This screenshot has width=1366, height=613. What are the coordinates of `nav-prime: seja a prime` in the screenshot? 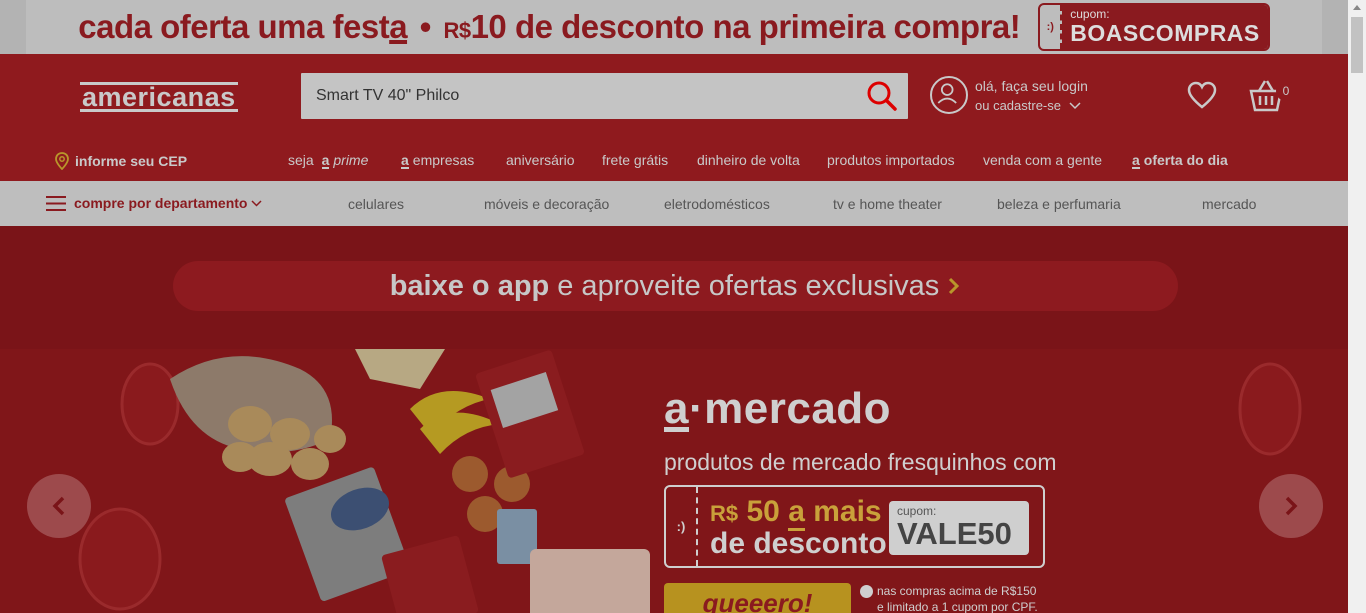 It's located at (328, 160).